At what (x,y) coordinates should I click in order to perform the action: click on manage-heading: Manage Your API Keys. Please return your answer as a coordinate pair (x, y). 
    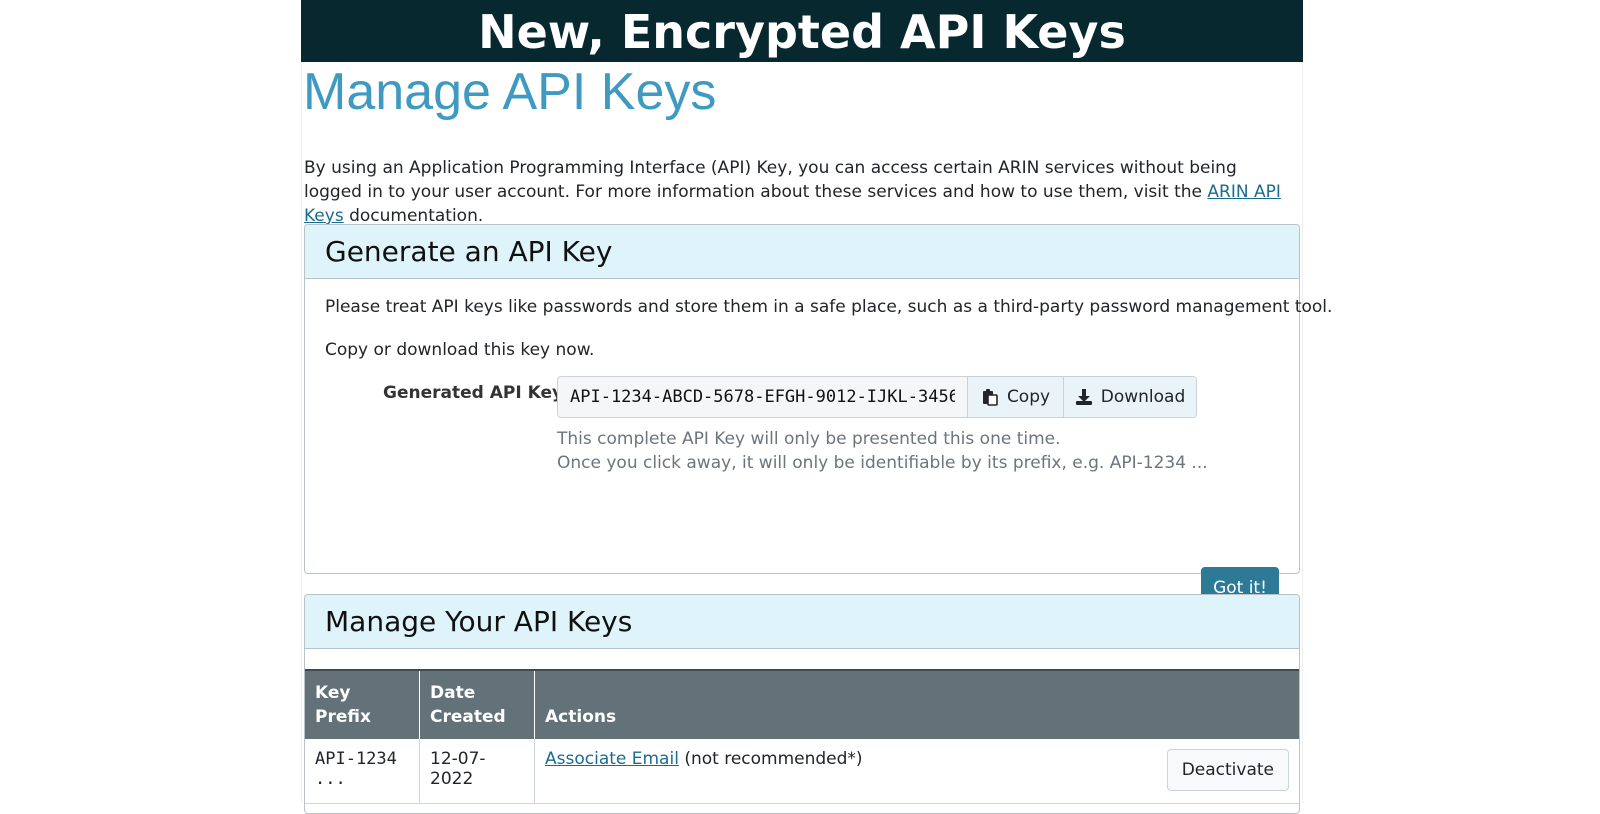
    Looking at the image, I should click on (479, 621).